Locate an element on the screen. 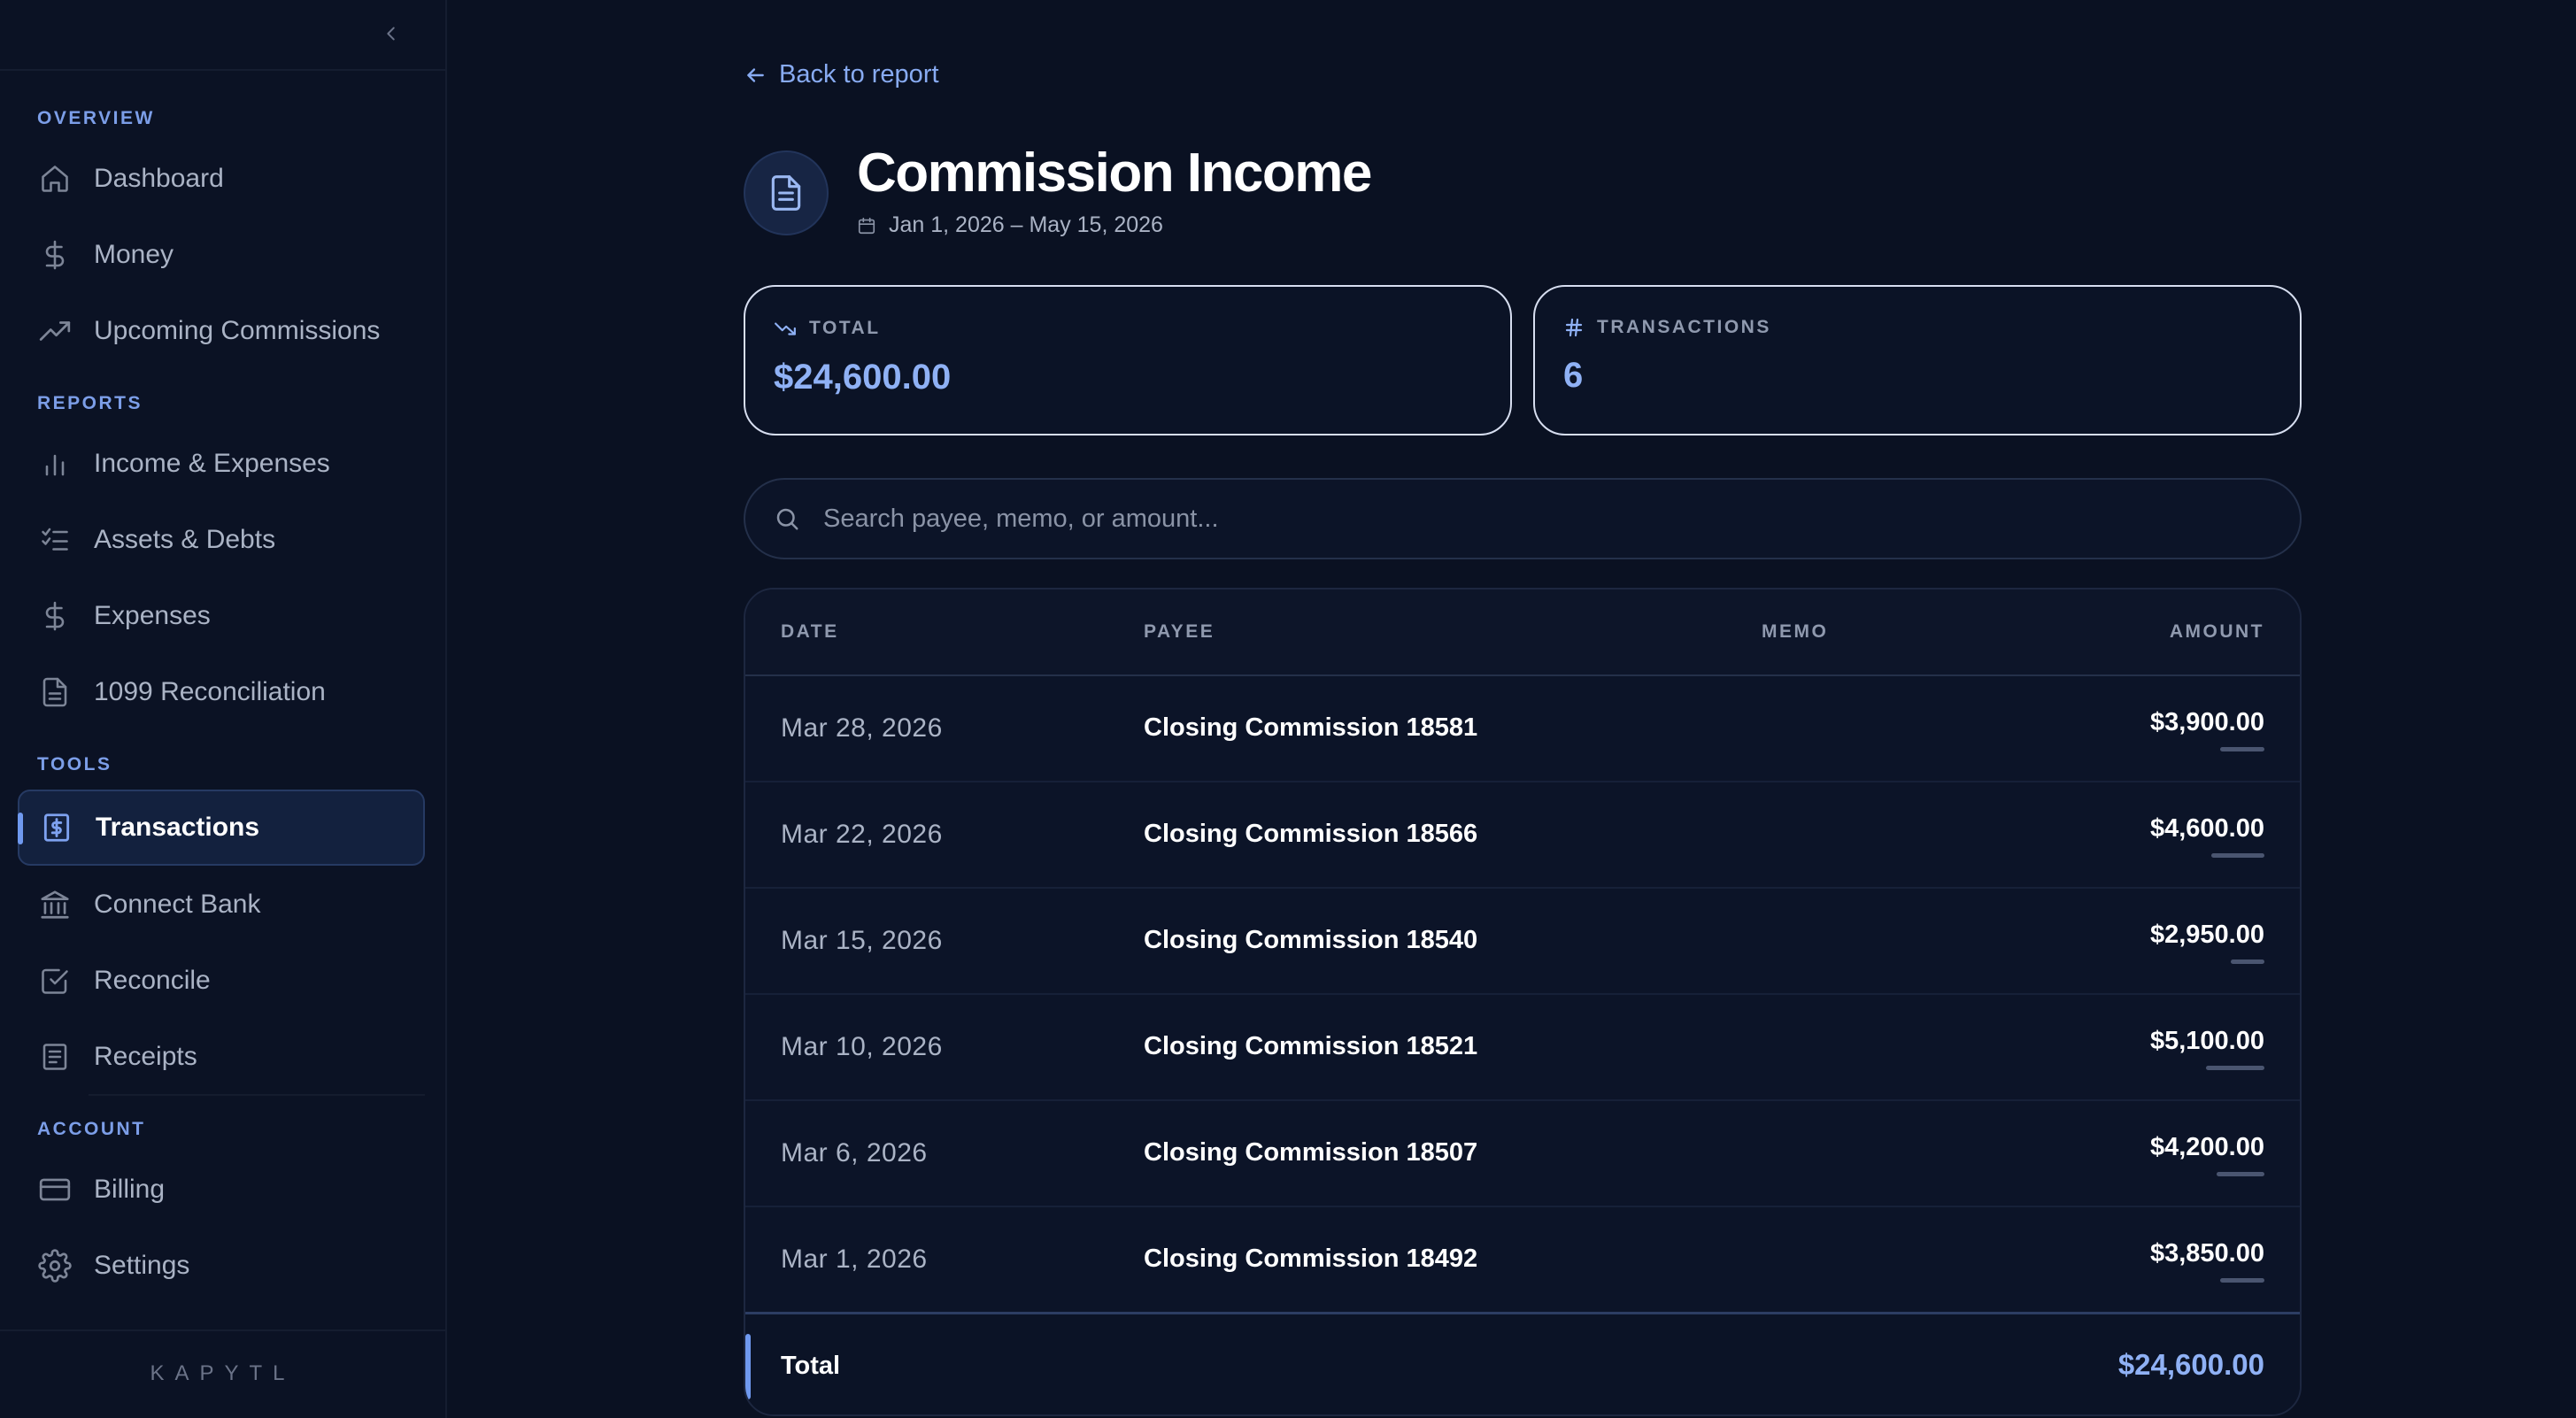 Image resolution: width=2576 pixels, height=1418 pixels. report-icon is located at coordinates (786, 193).